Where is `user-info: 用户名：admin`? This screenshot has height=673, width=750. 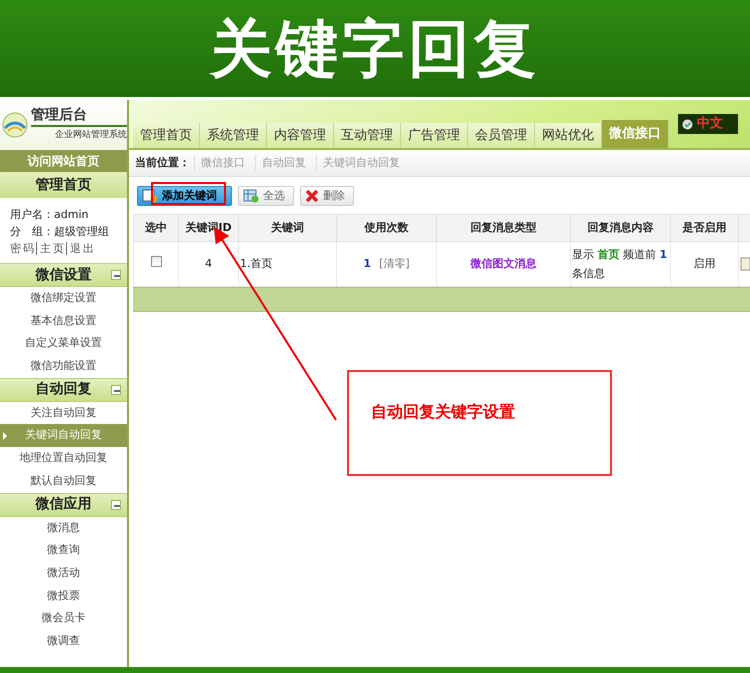 user-info: 用户名：admin is located at coordinates (50, 215).